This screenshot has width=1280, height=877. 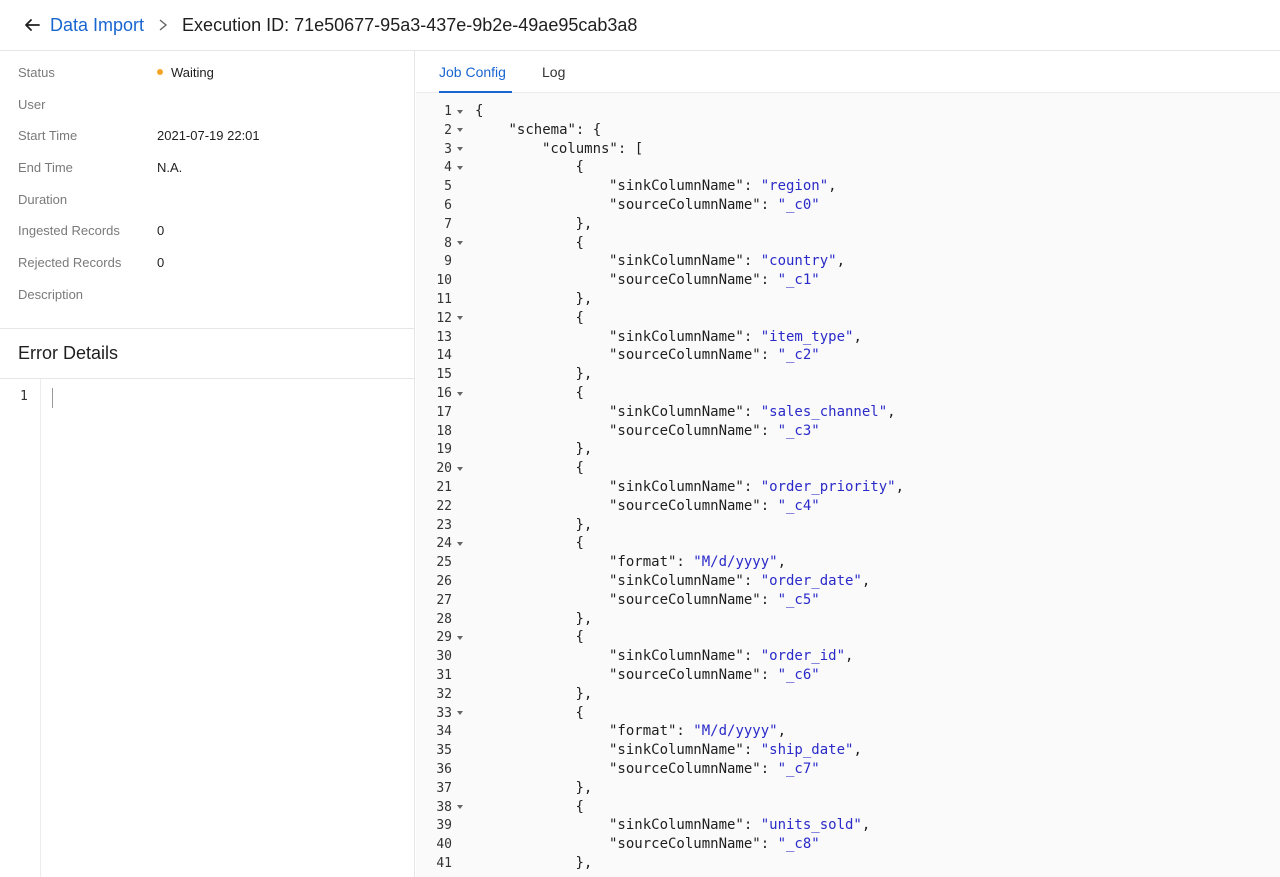 I want to click on string-token: "_c5", so click(x=798, y=599).